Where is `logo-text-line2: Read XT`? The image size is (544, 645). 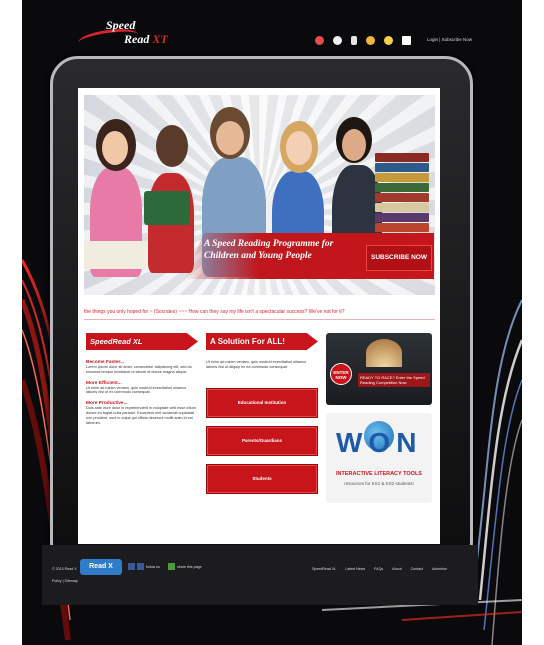 logo-text-line2: Read XT is located at coordinates (146, 39).